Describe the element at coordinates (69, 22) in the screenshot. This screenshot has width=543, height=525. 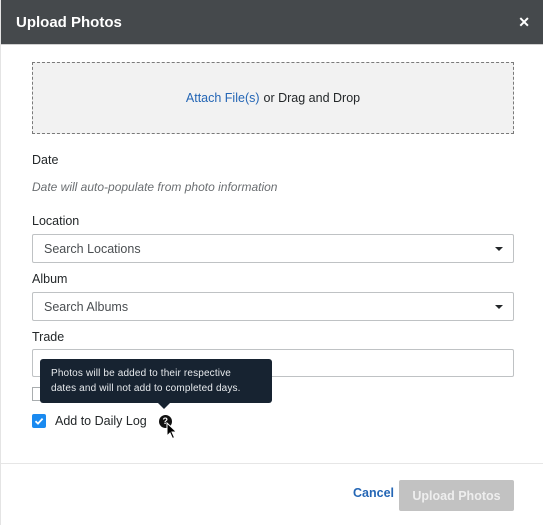
I see `modal-title: Upload Photos` at that location.